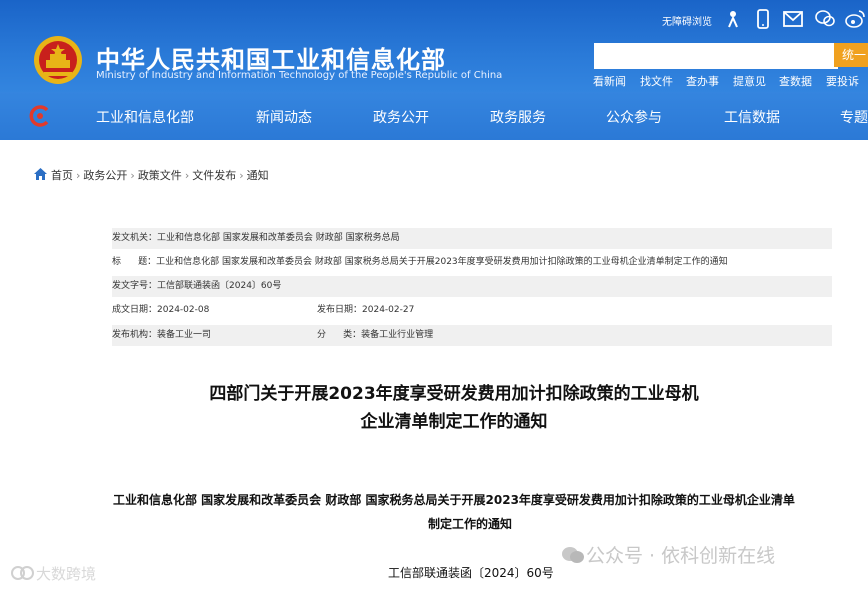  I want to click on meta-row-dates: 成文日期：2024-02-08 发布日期：2024-02-27, so click(472, 310).